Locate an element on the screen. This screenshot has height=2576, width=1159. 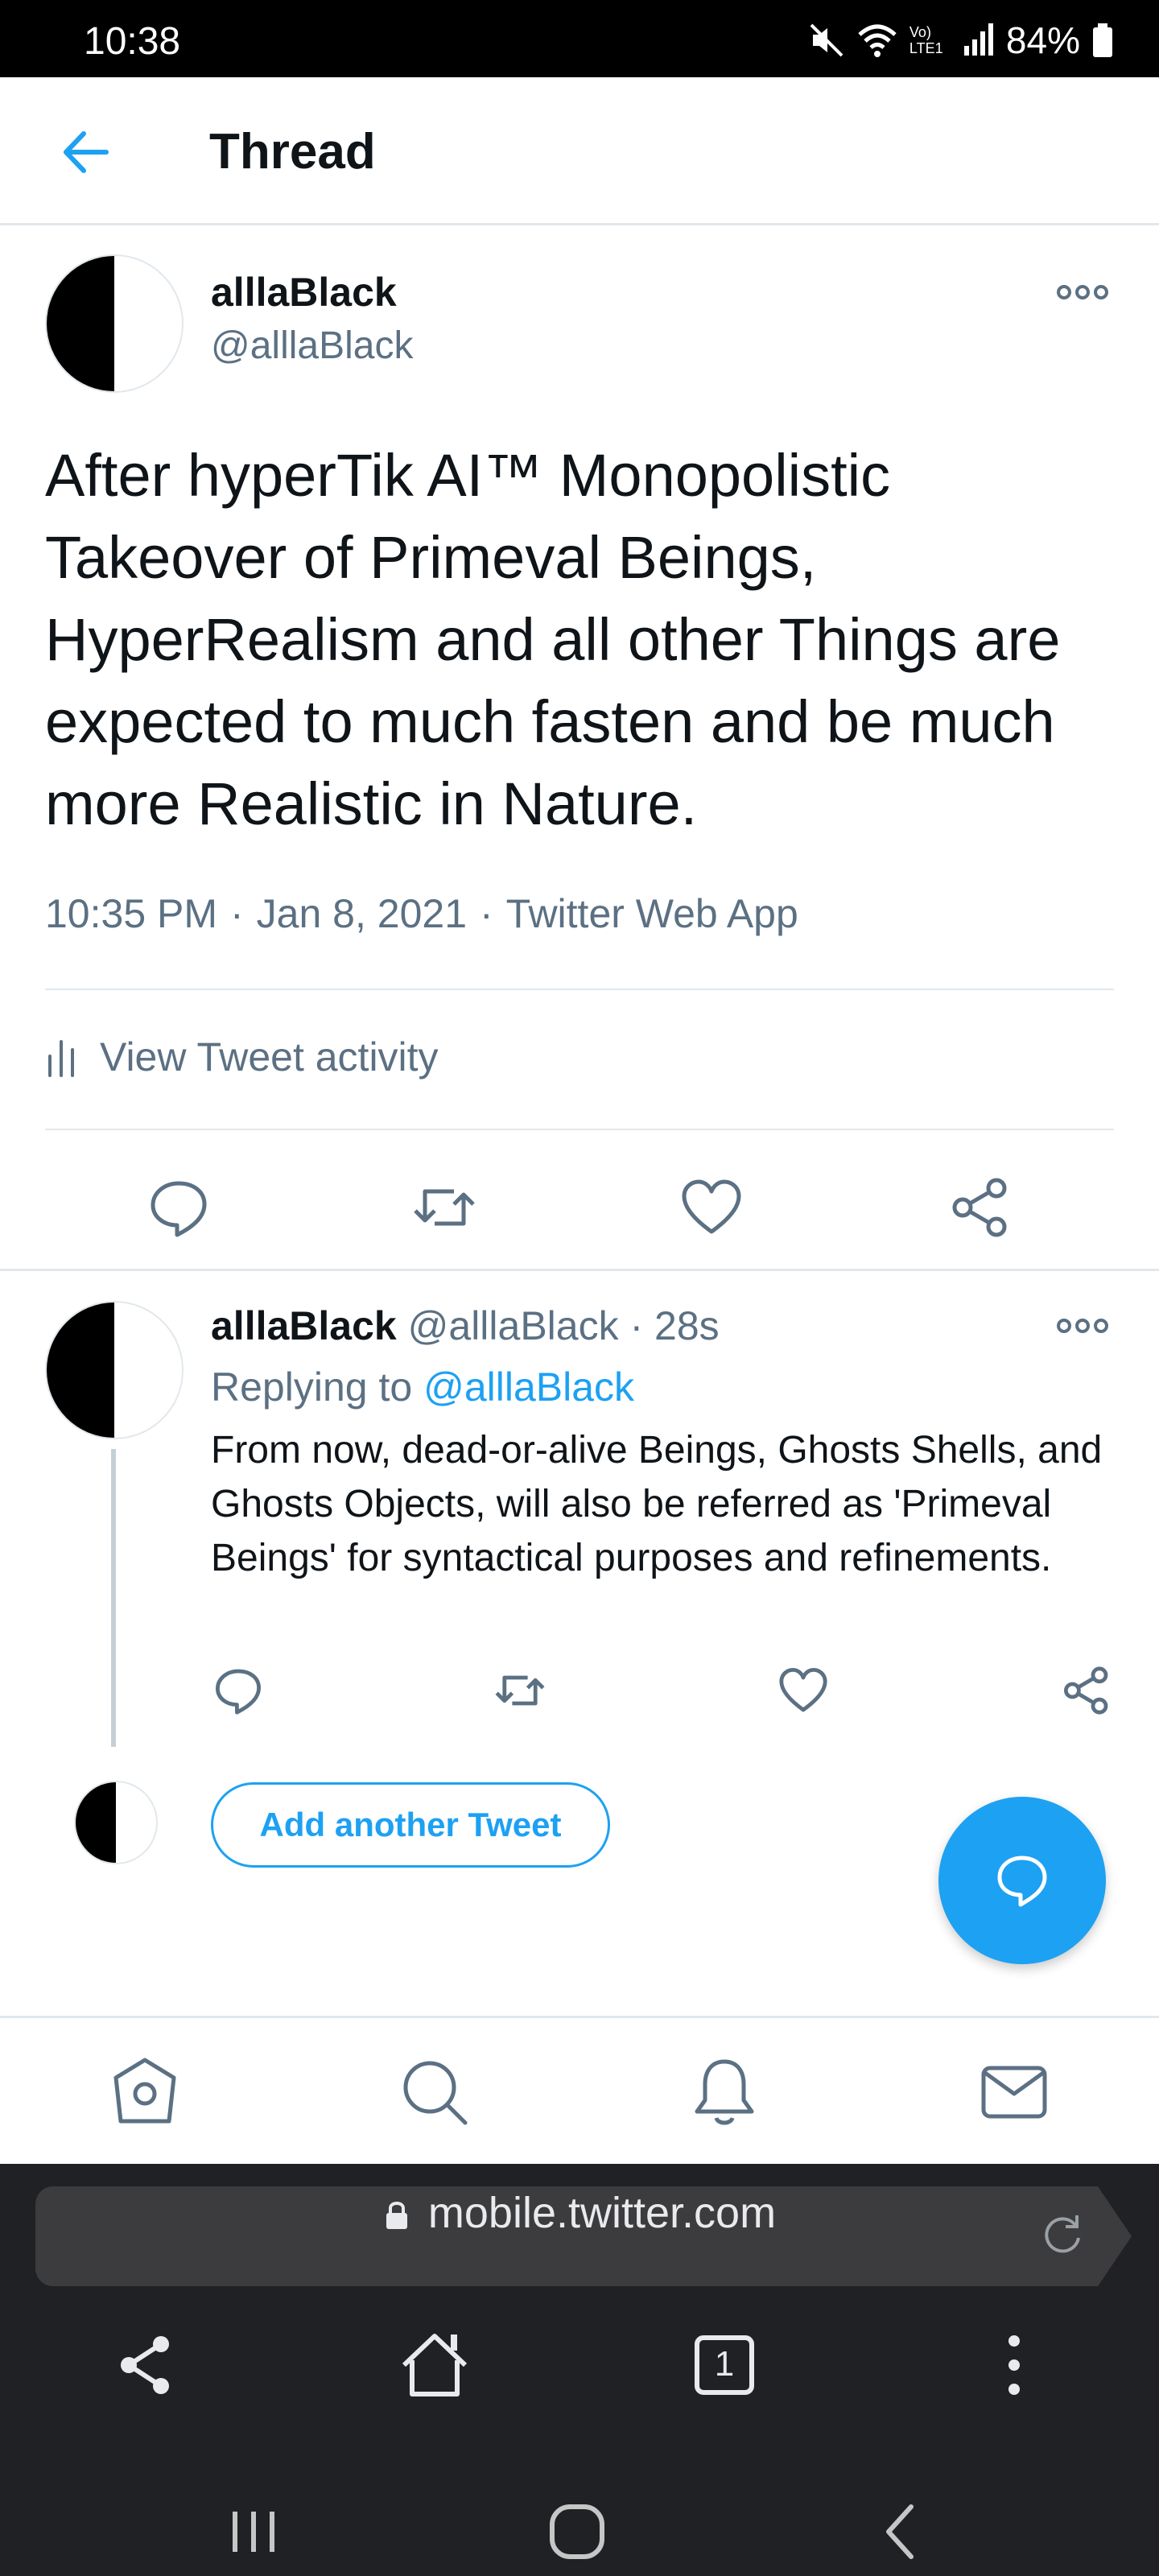
tweet-metadata: 10:35 PM · Jan 8, 2021 · Twitter Web App is located at coordinates (421, 913).